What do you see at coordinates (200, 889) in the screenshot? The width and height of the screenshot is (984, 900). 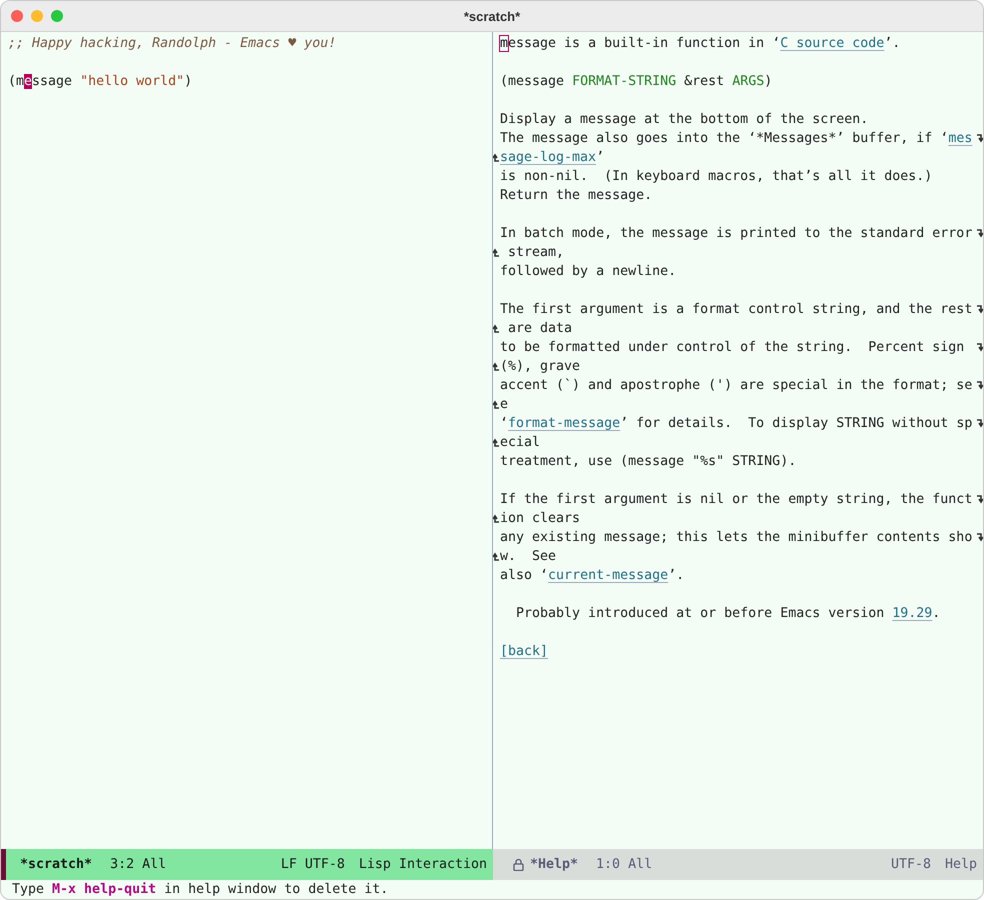 I see `echo-message: Type M-x help-quit in help window to delete it.` at bounding box center [200, 889].